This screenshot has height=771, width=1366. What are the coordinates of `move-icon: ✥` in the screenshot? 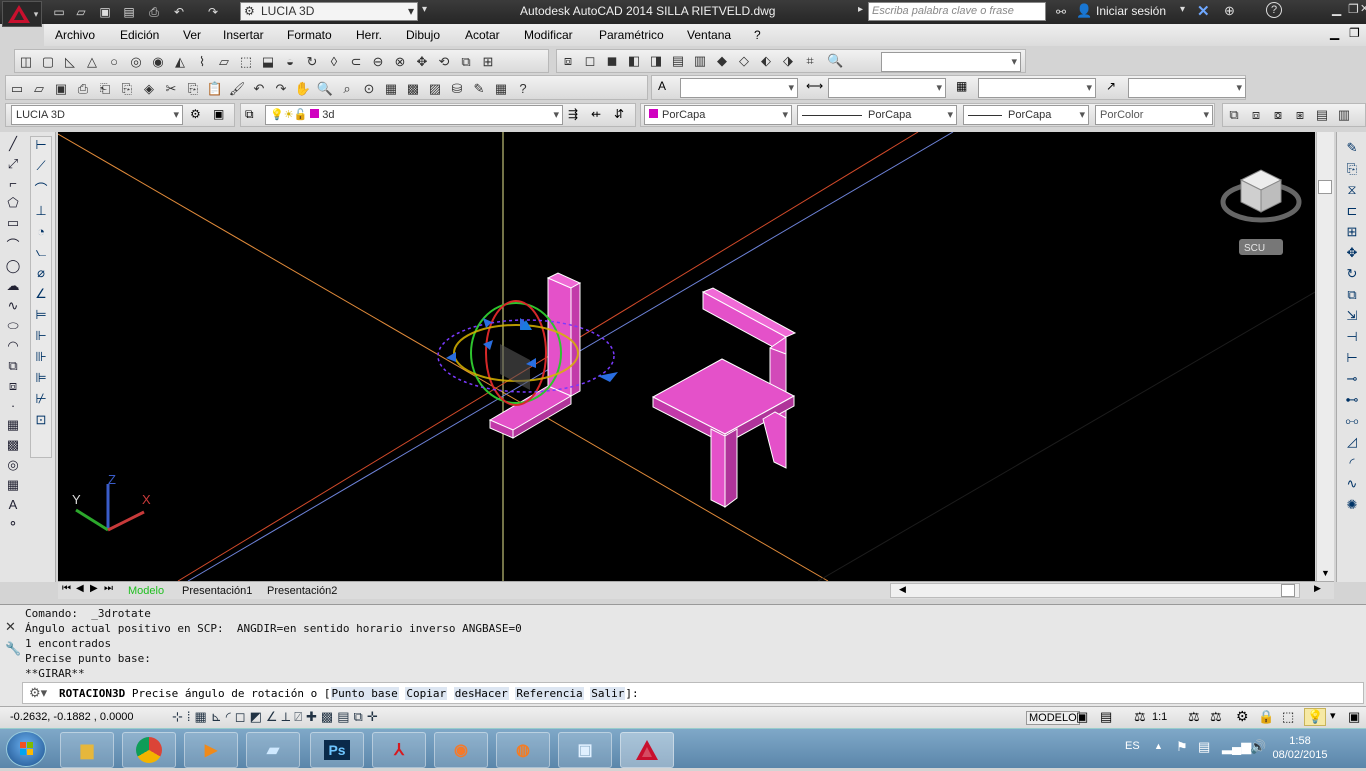 It's located at (1352, 253).